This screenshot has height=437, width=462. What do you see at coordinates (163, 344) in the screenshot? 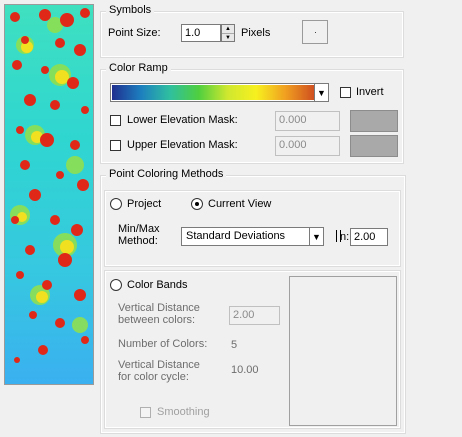
I see `num-colors-label: Number of Colors:` at bounding box center [163, 344].